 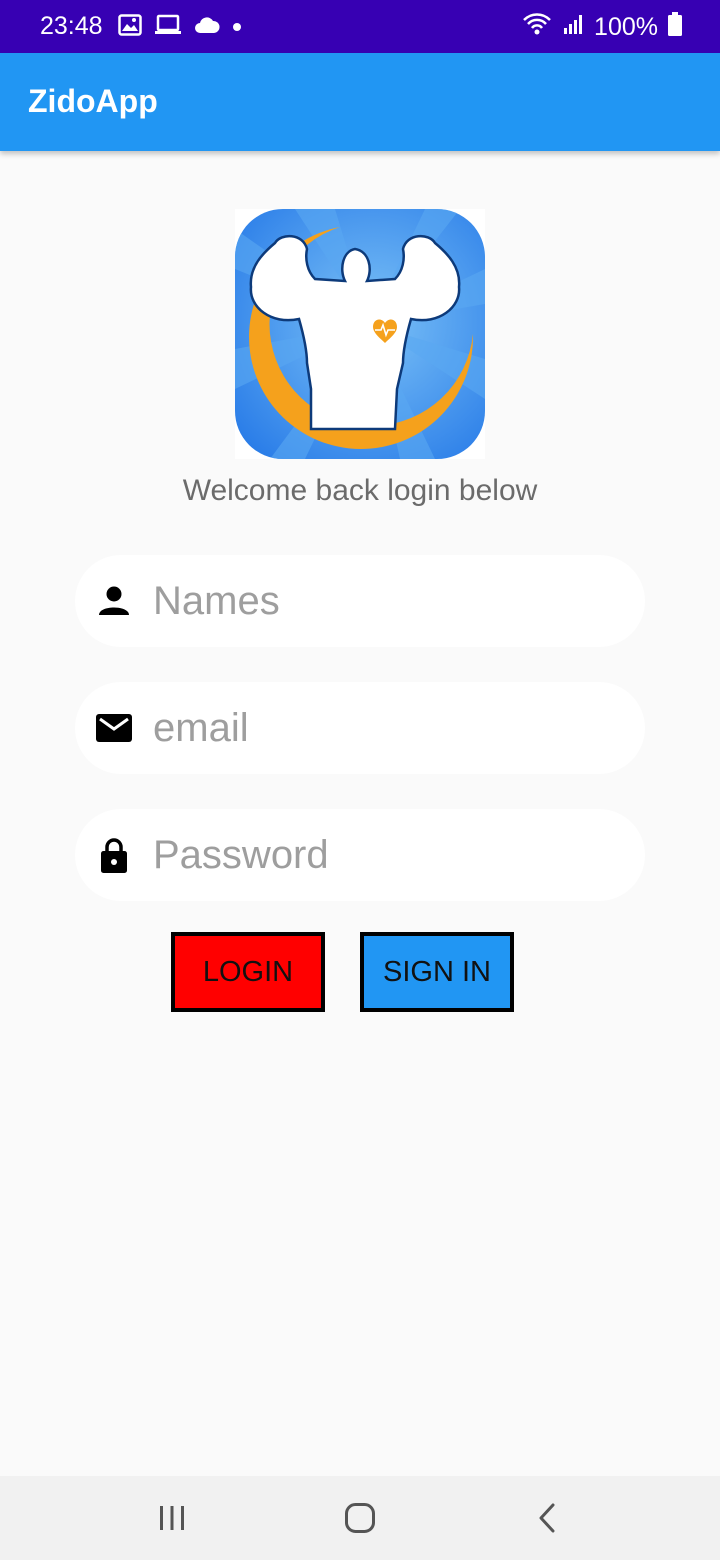 What do you see at coordinates (71, 26) in the screenshot?
I see `status-time: 23:48` at bounding box center [71, 26].